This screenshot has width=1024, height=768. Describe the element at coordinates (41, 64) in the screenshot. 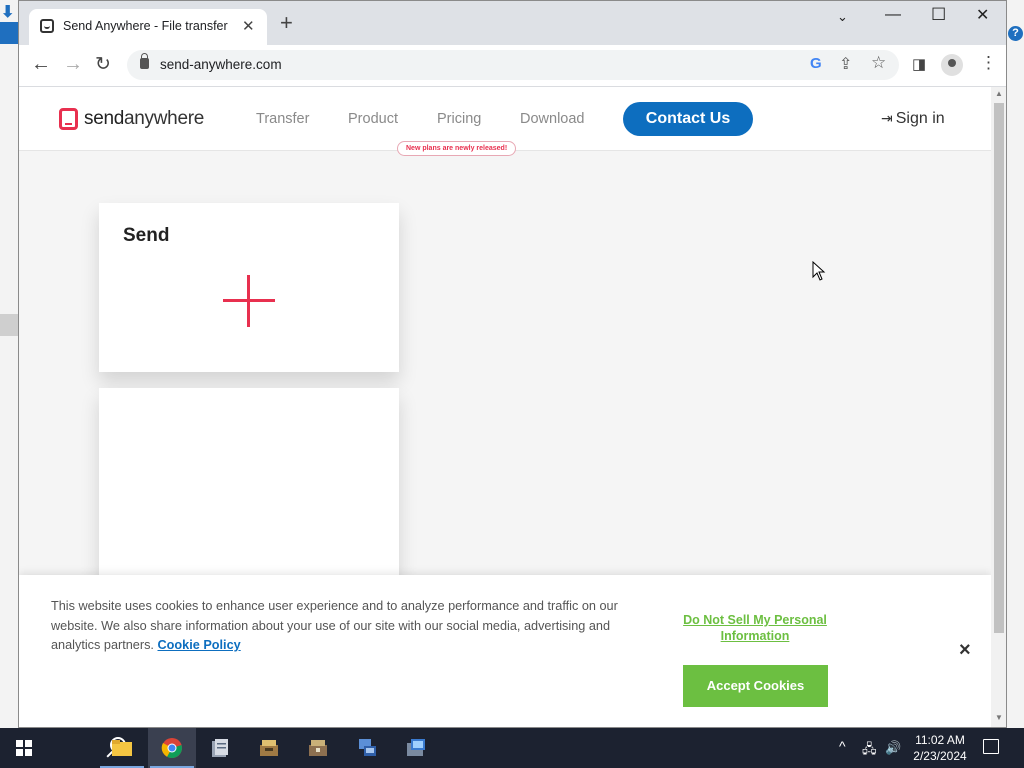

I see `back-arrow-icon: ←` at that location.